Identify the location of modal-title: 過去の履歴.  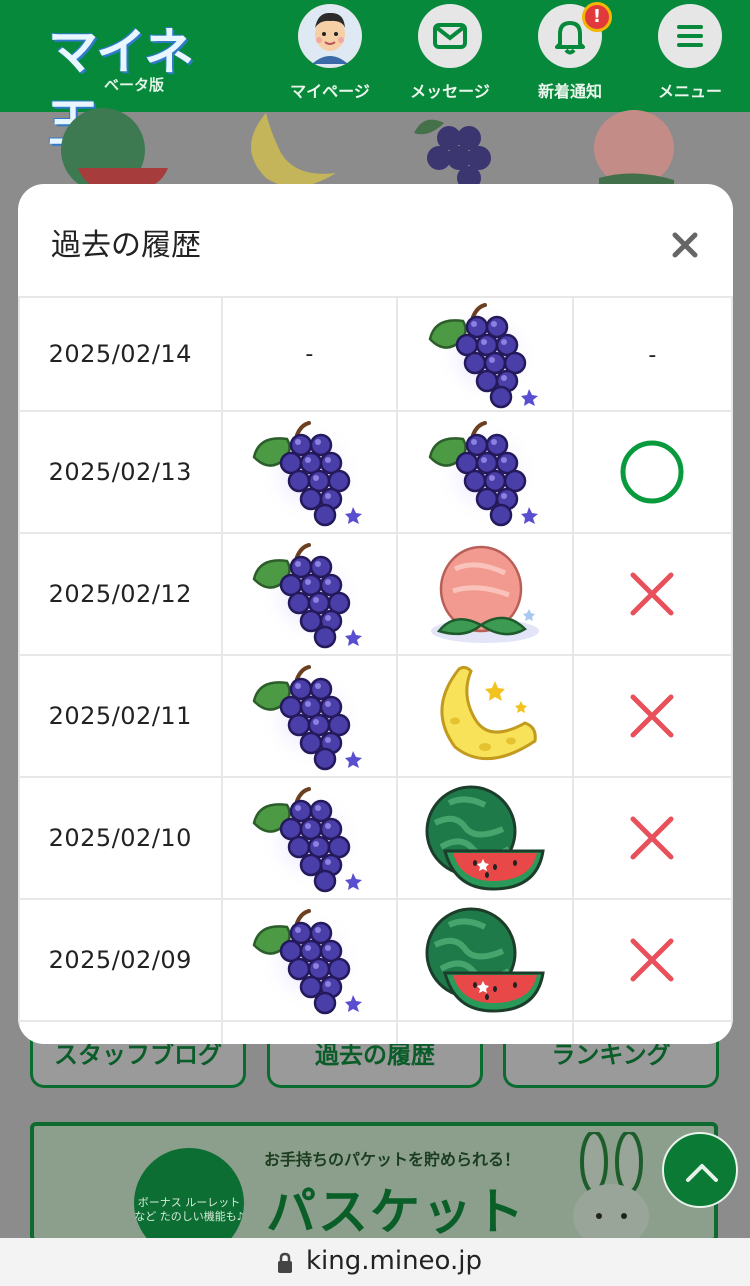
(126, 245).